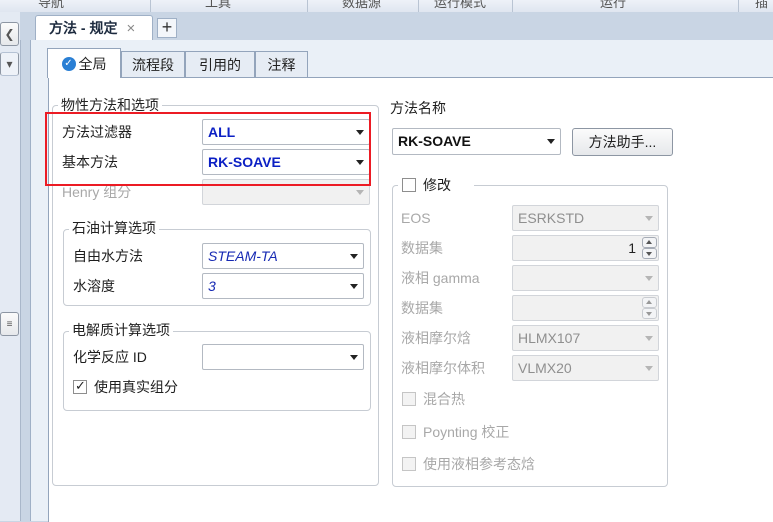 This screenshot has height=522, width=773. I want to click on liquid-gamma-label: 液相 gamma, so click(440, 278).